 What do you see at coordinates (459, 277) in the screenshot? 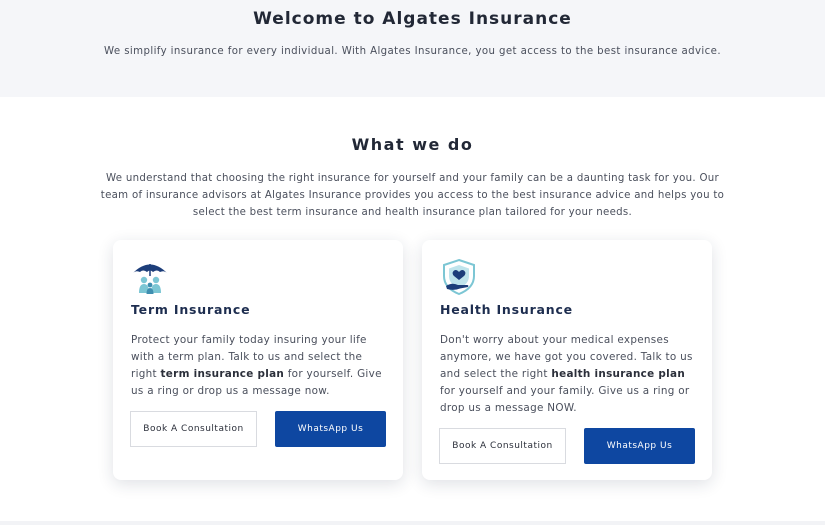
I see `shield-heart-hand-icon` at bounding box center [459, 277].